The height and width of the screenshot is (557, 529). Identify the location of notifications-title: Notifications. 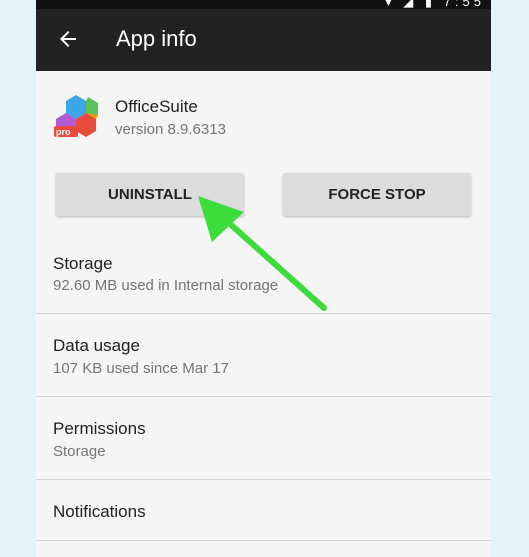
(99, 511).